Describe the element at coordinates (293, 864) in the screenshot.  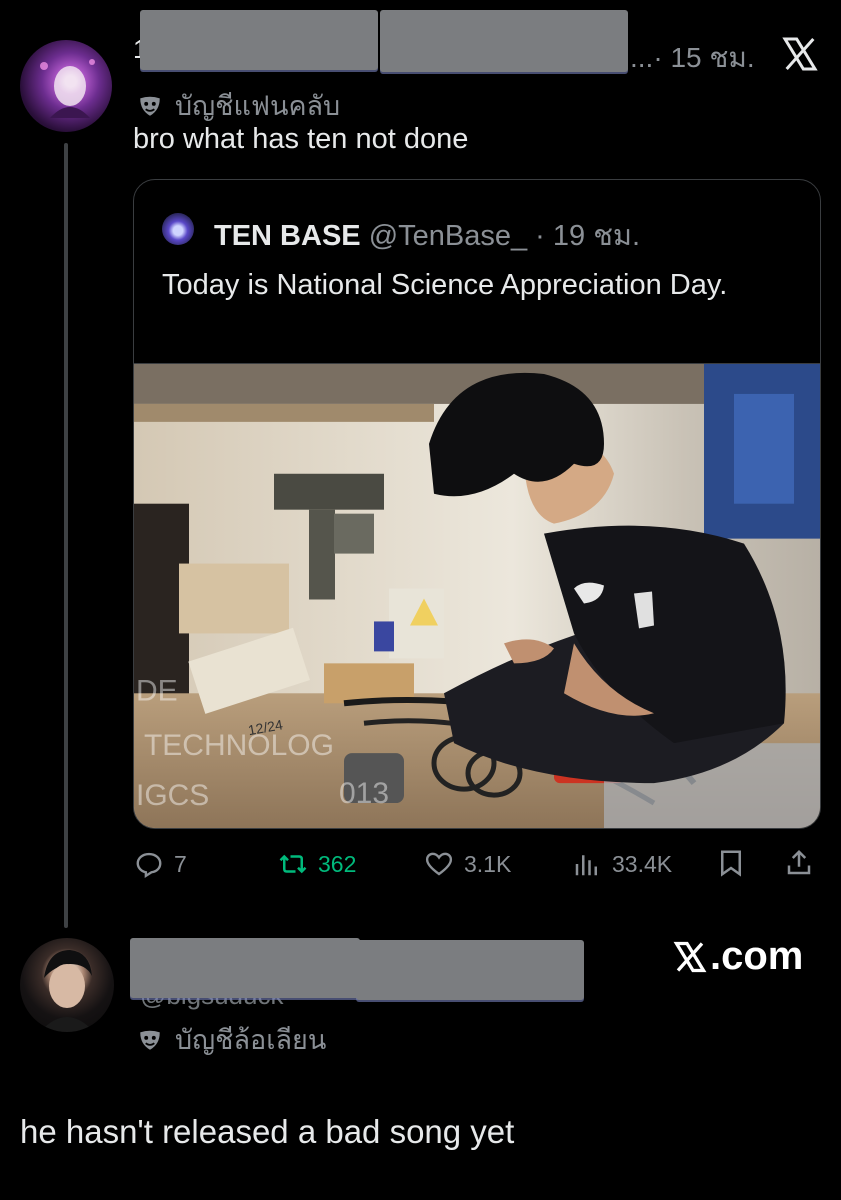
I see `repost-icon` at that location.